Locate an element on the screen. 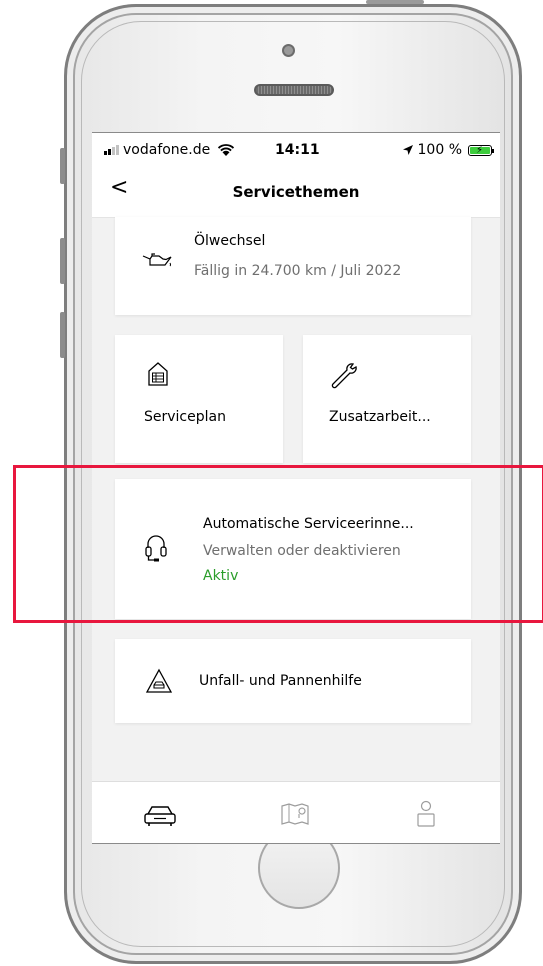 The image size is (543, 966). volume-up-button is located at coordinates (62, 261).